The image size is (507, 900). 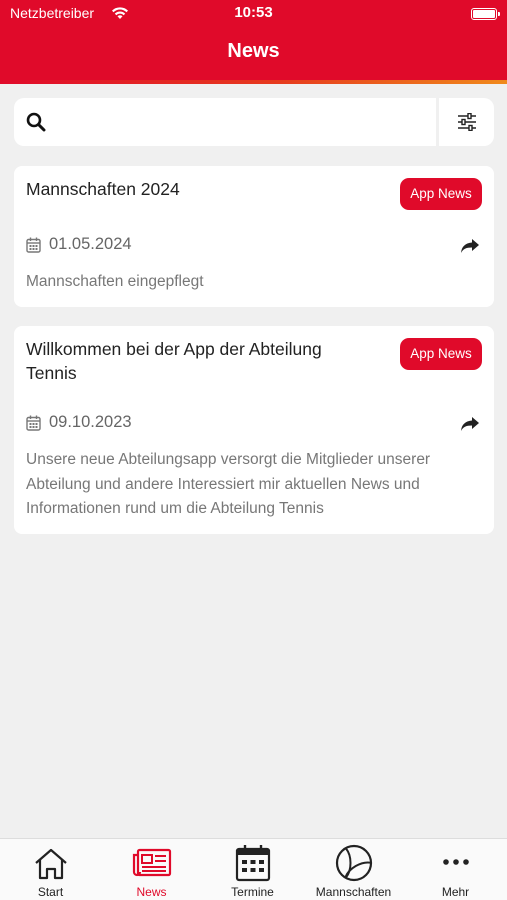 I want to click on tab-termine: Termine, so click(x=252, y=869).